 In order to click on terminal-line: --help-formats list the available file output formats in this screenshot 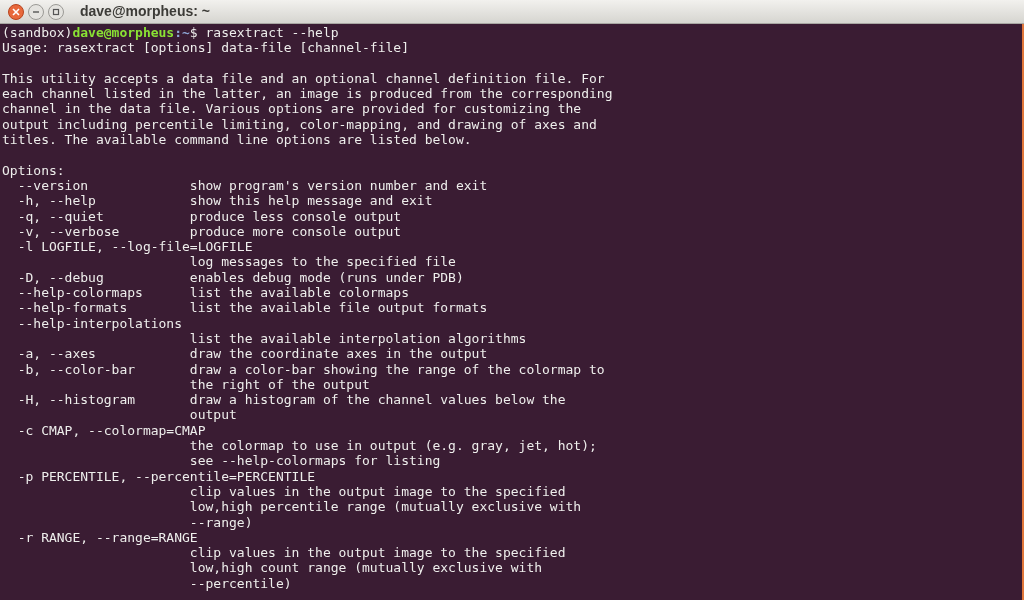, I will do `click(252, 308)`.